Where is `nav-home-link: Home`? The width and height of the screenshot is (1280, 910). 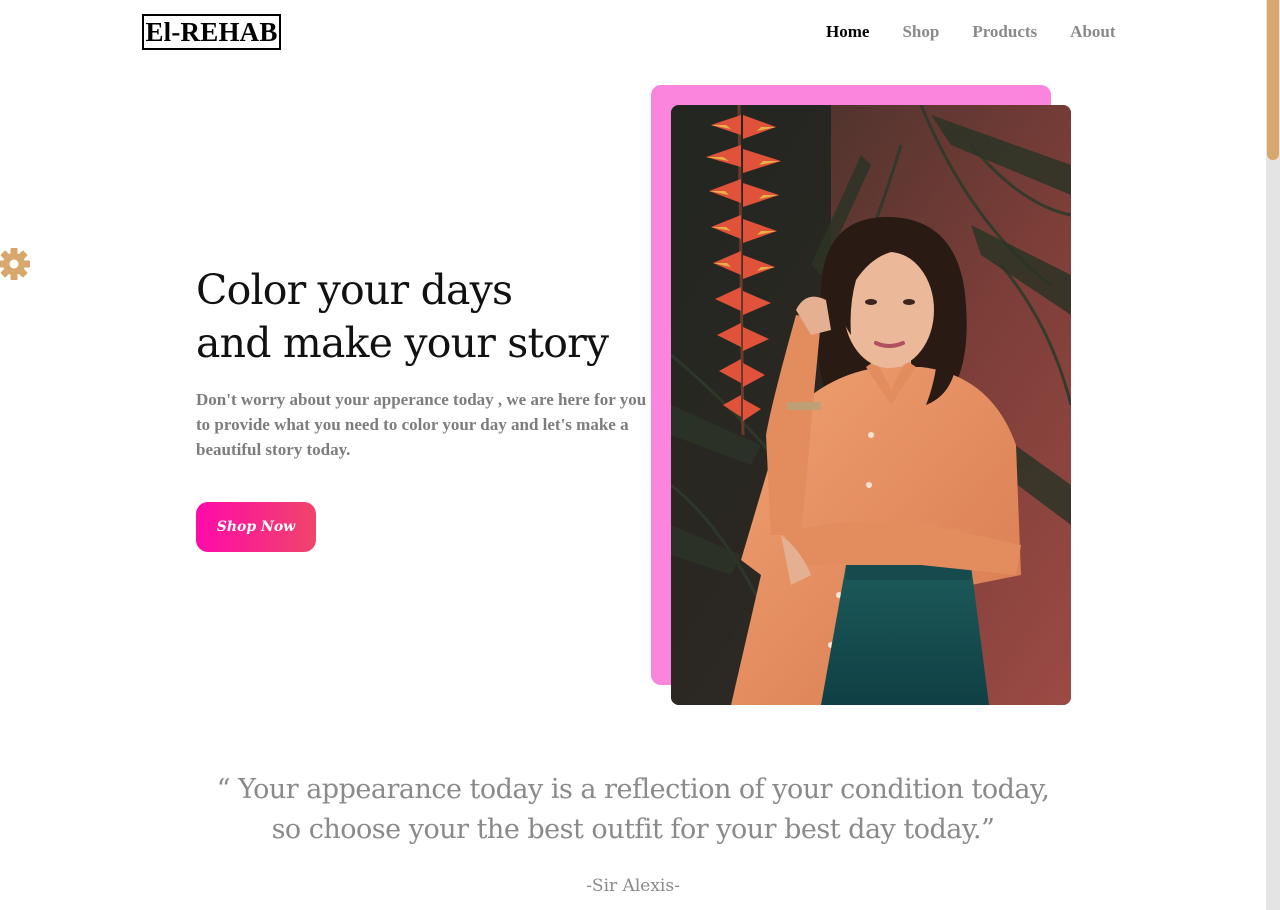
nav-home-link: Home is located at coordinates (847, 32).